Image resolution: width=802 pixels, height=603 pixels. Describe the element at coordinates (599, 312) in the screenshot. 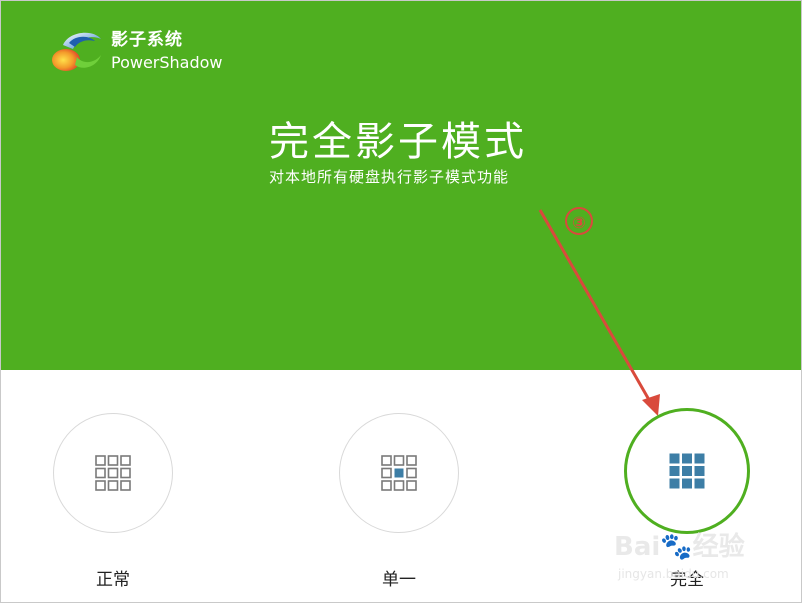

I see `annotation-arrow-icon` at that location.